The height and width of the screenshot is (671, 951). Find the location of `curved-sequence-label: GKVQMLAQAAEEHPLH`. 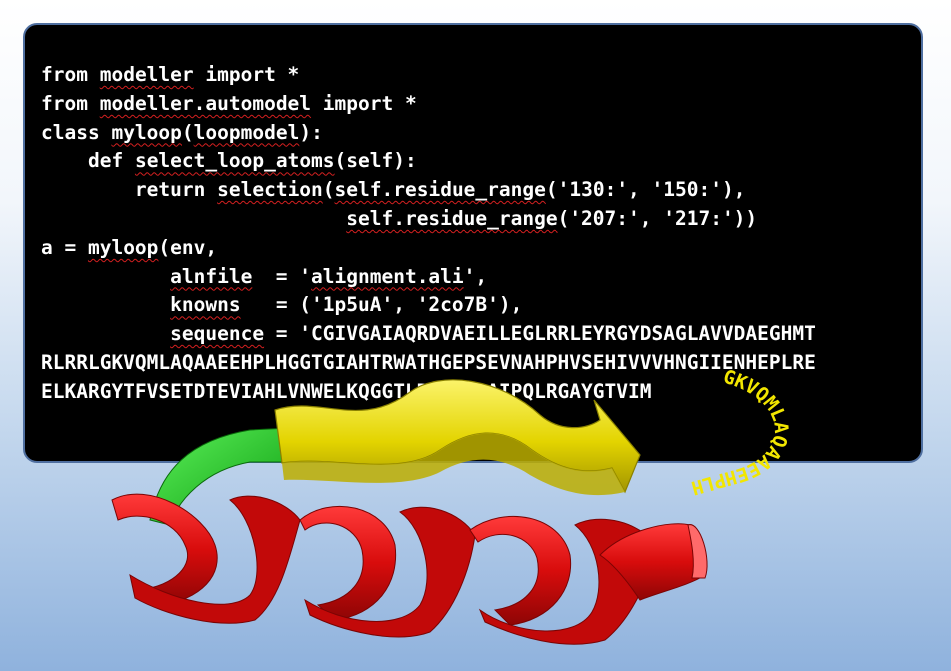

curved-sequence-label: GKVQMLAQAAEEHPLH is located at coordinates (740, 432).